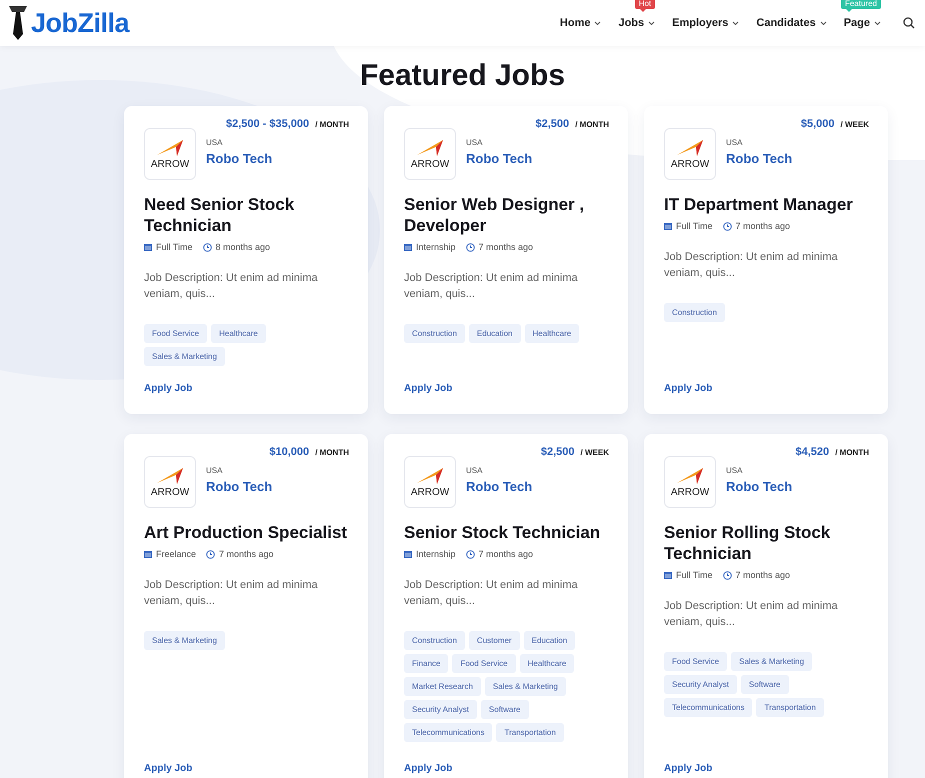 This screenshot has width=925, height=778. I want to click on nav-menu-item: Candidates, so click(791, 23).